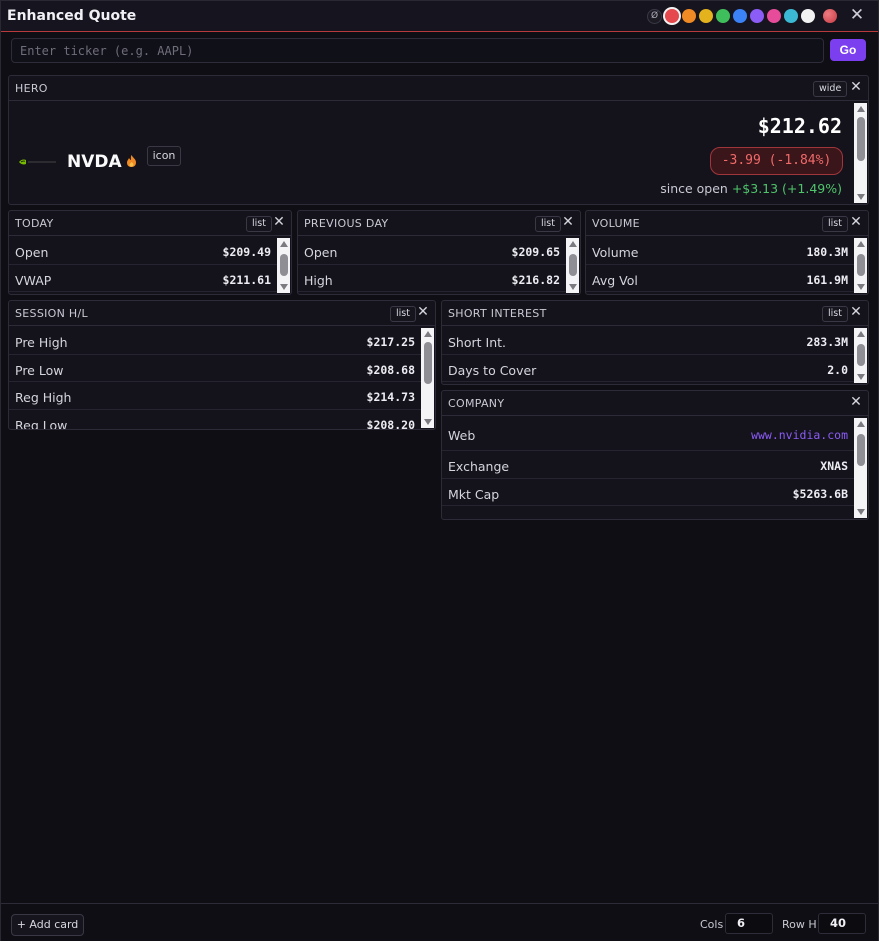  What do you see at coordinates (497, 313) in the screenshot?
I see `card-title: SHORT INTEREST` at bounding box center [497, 313].